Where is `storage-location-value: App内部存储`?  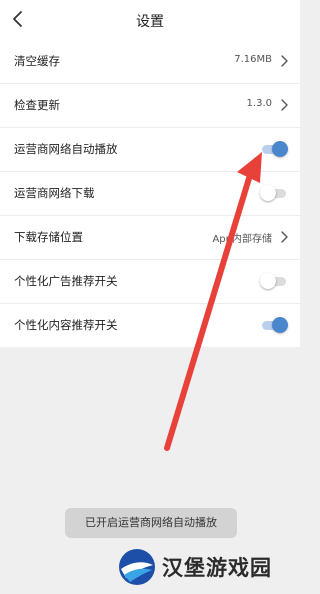 storage-location-value: App内部存储 is located at coordinates (242, 239).